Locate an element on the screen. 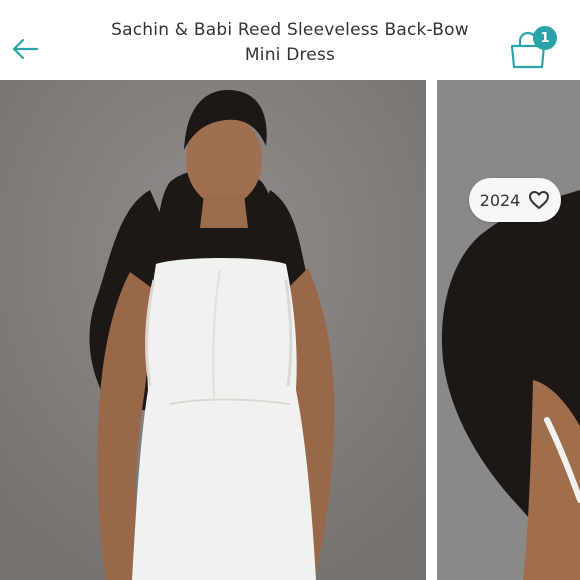  like-button: 2024 is located at coordinates (515, 200).